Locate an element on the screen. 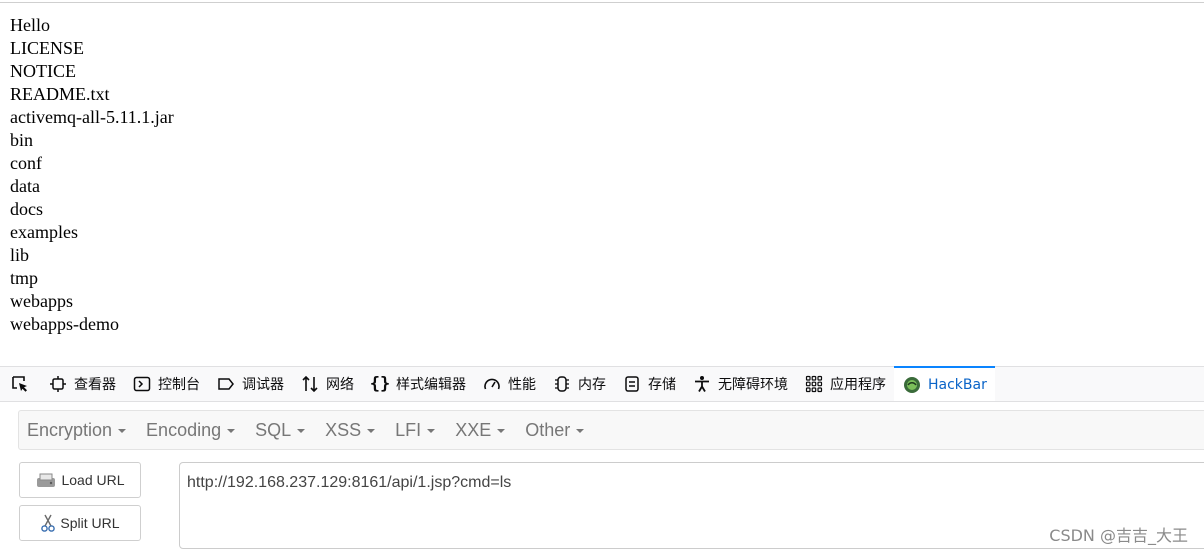 This screenshot has width=1204, height=549. application-icon is located at coordinates (814, 384).